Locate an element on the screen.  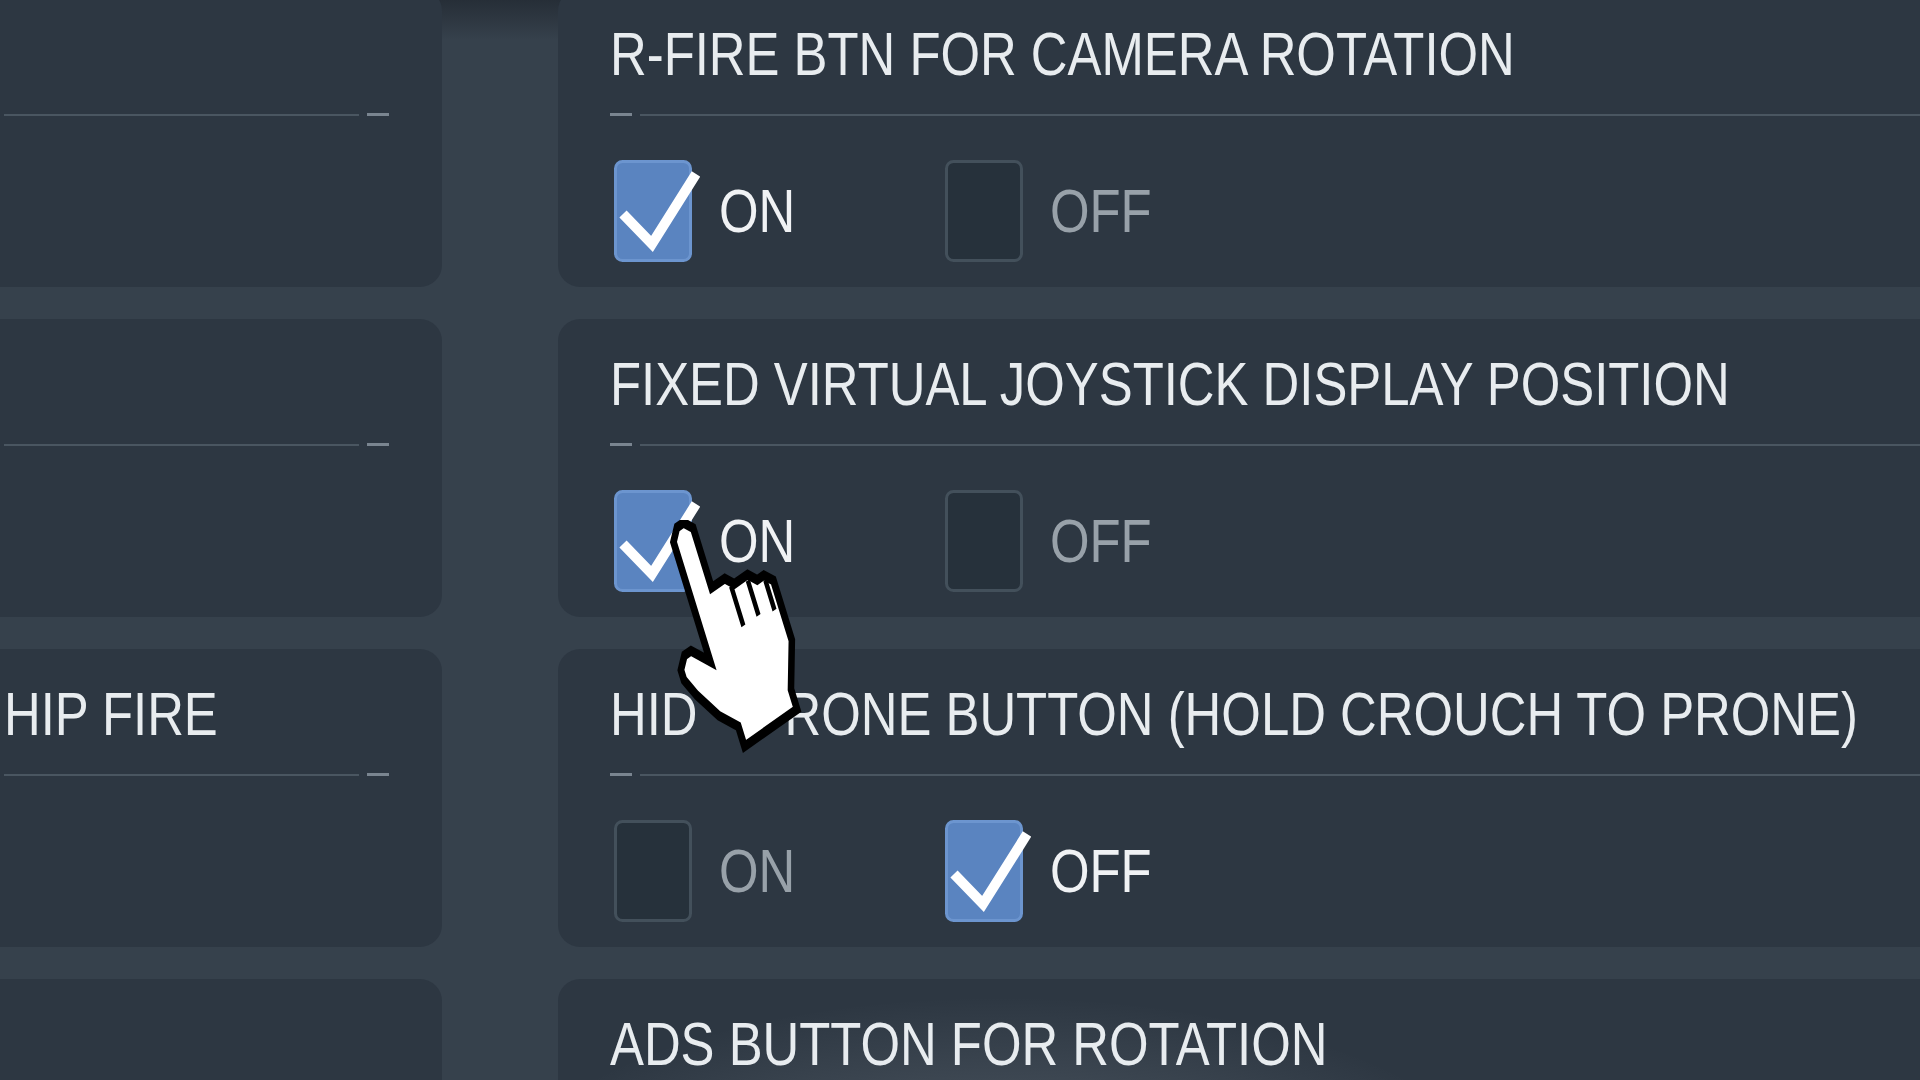
setting-title: ADS BUTTON FOR ROTATION is located at coordinates (969, 1044).